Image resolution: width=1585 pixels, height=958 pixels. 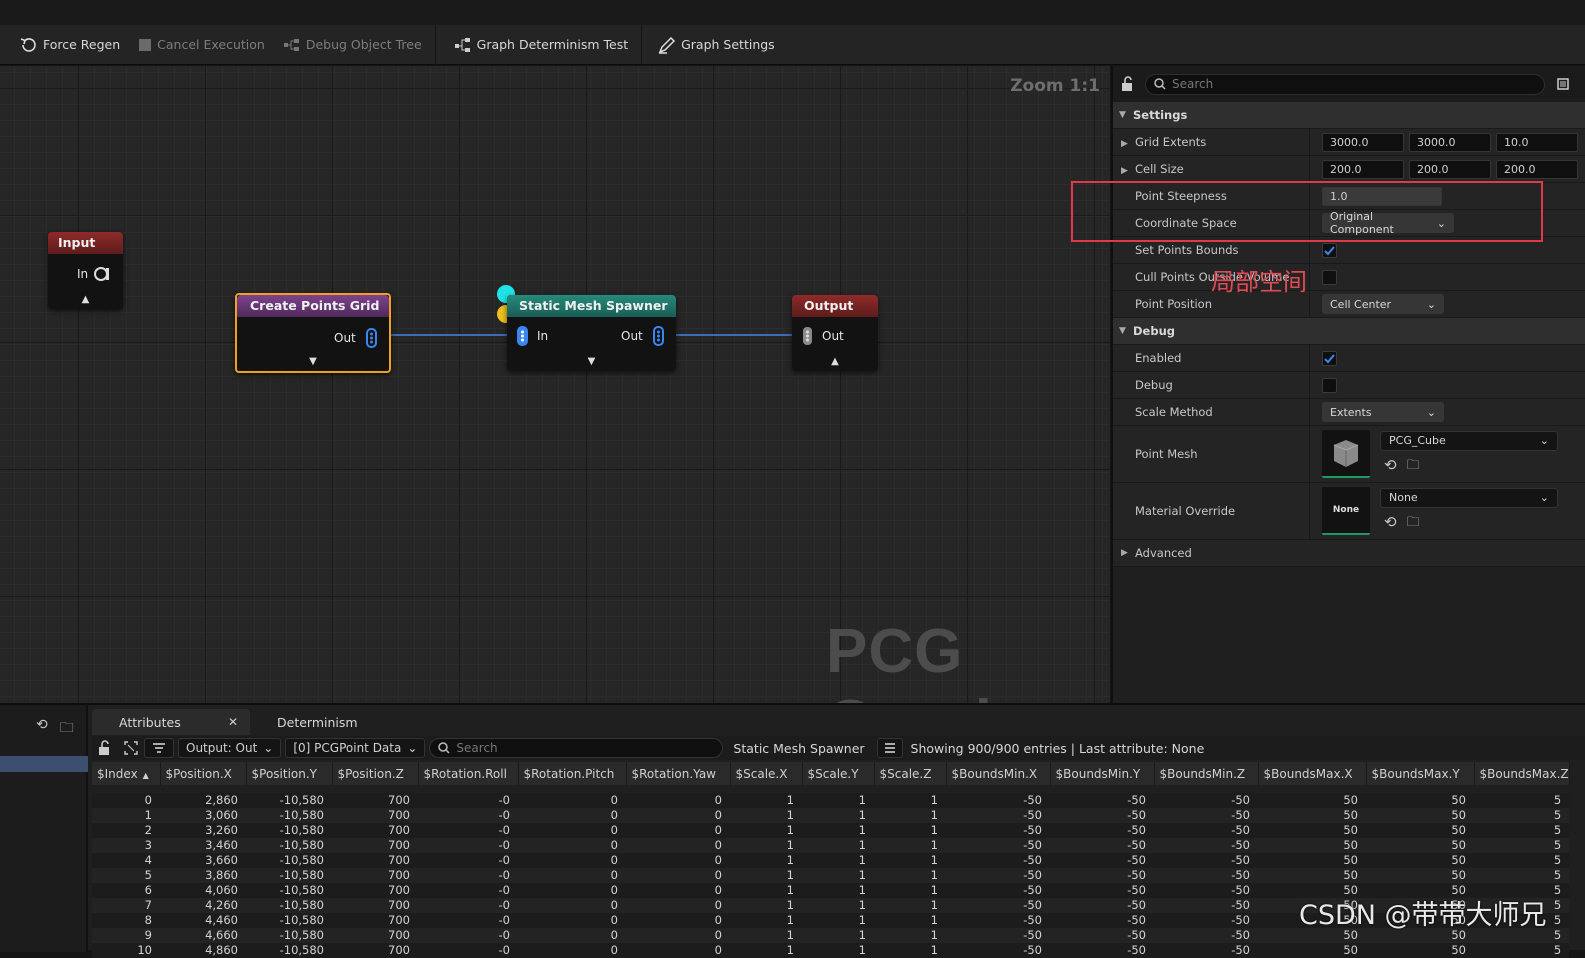 What do you see at coordinates (1329, 358) in the screenshot?
I see `enabled-checkbox` at bounding box center [1329, 358].